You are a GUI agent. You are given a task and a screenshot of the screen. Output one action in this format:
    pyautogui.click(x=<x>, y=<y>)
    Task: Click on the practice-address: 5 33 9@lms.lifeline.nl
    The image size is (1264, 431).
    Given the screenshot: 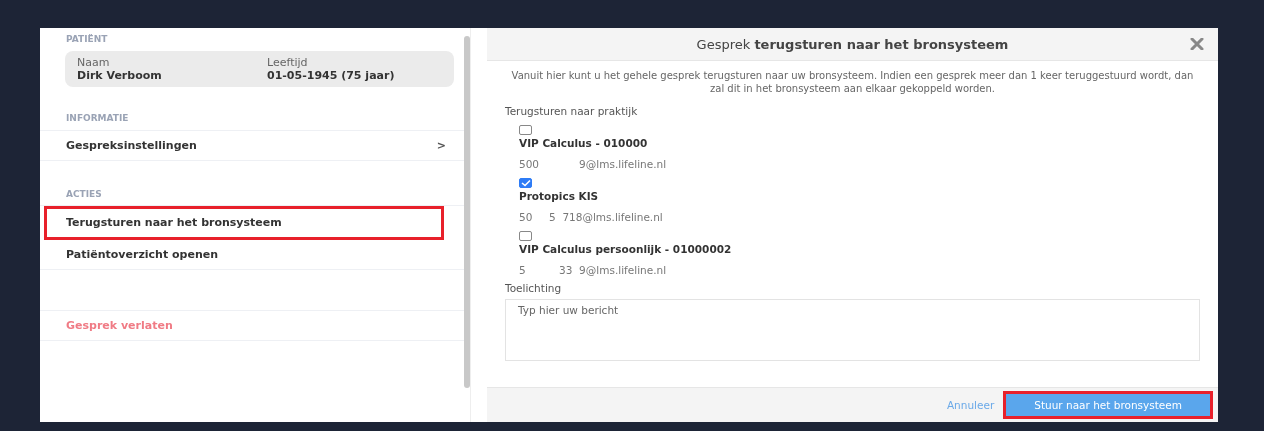 What is the action you would take?
    pyautogui.click(x=593, y=270)
    